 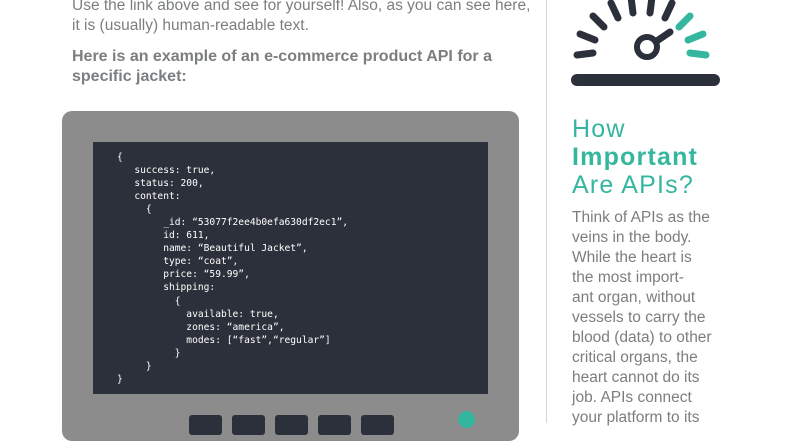 What do you see at coordinates (636, 377) in the screenshot?
I see `sidebar-line: heart cannot do its` at bounding box center [636, 377].